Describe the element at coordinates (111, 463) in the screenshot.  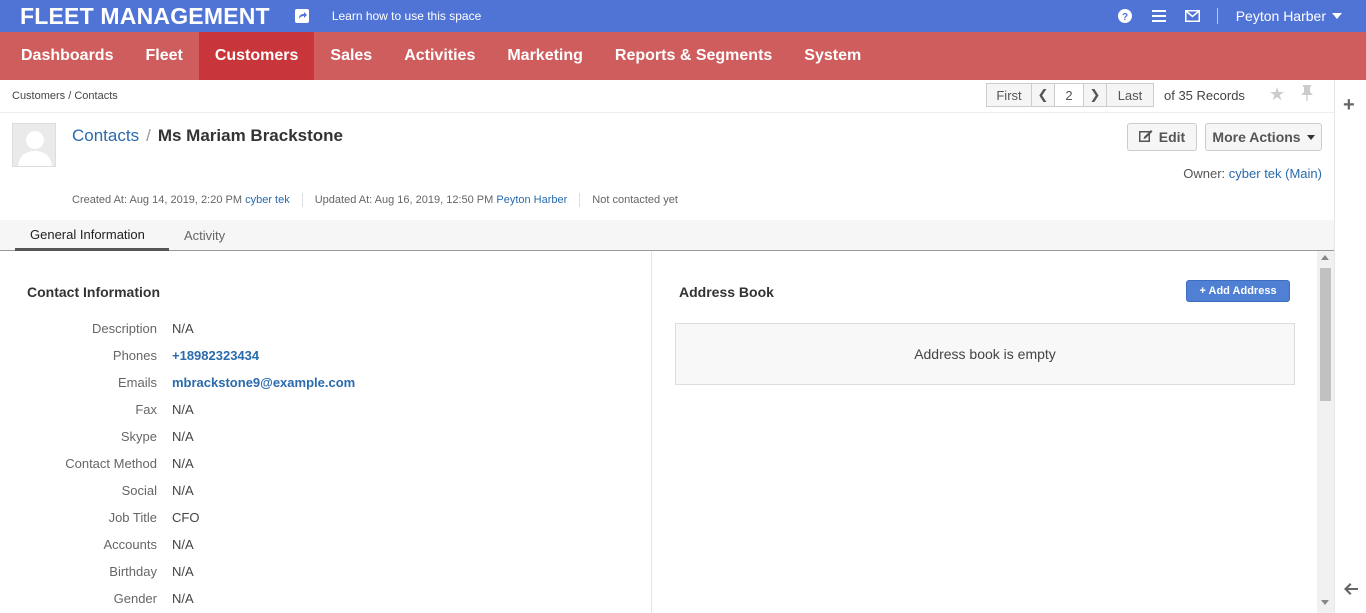
I see `field-label: Contact Method` at that location.